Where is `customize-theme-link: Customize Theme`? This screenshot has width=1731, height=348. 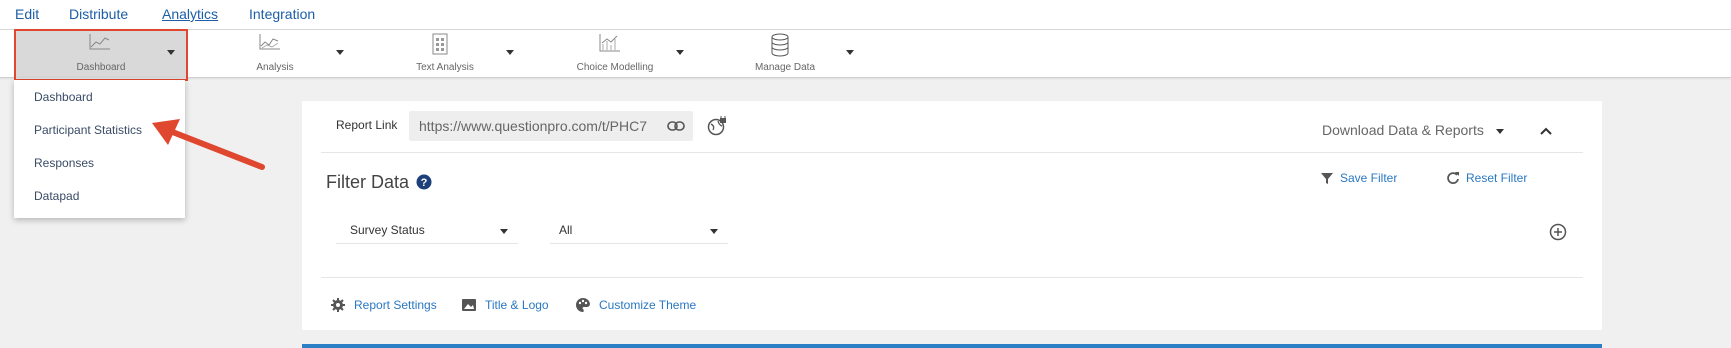
customize-theme-link: Customize Theme is located at coordinates (636, 304).